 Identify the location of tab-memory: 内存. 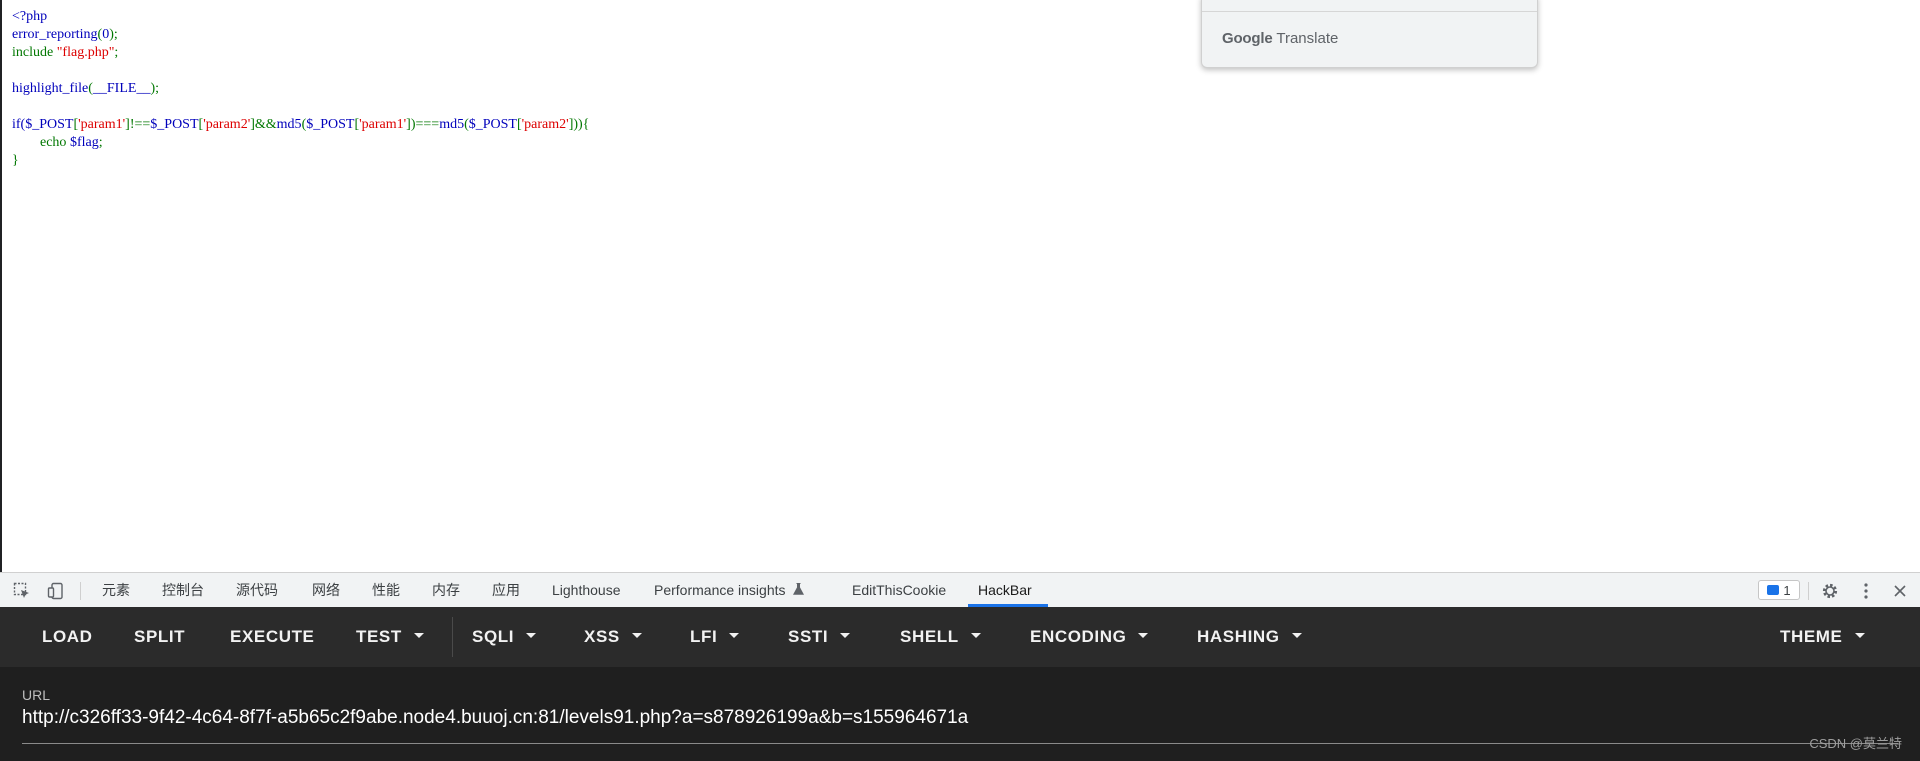
(446, 590).